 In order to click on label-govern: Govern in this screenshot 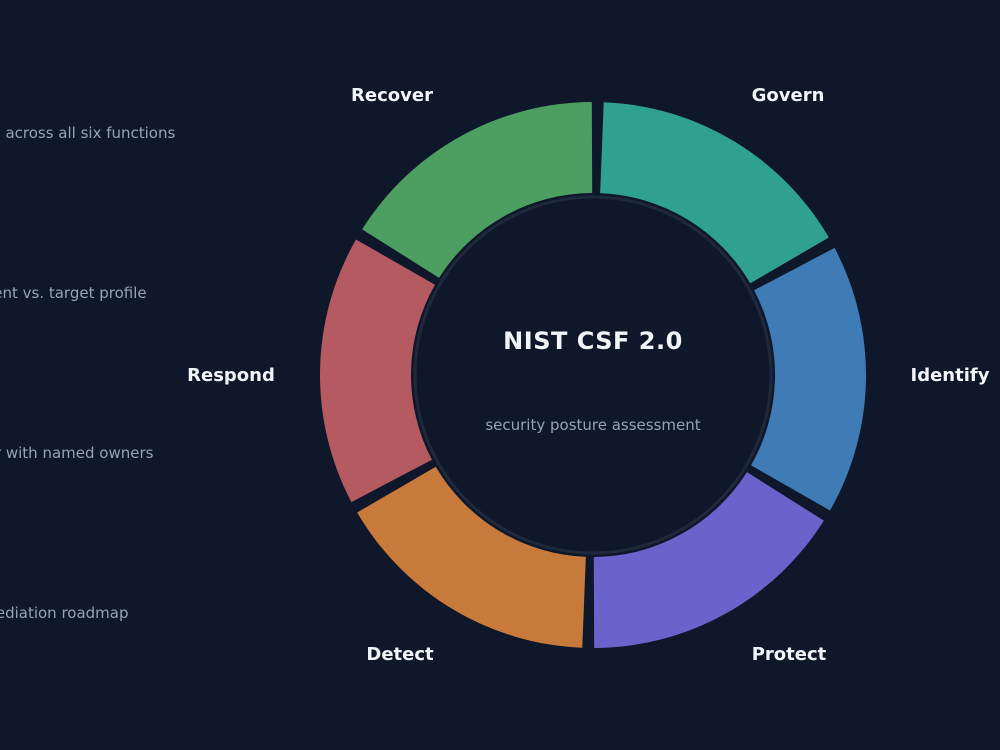, I will do `click(788, 95)`.